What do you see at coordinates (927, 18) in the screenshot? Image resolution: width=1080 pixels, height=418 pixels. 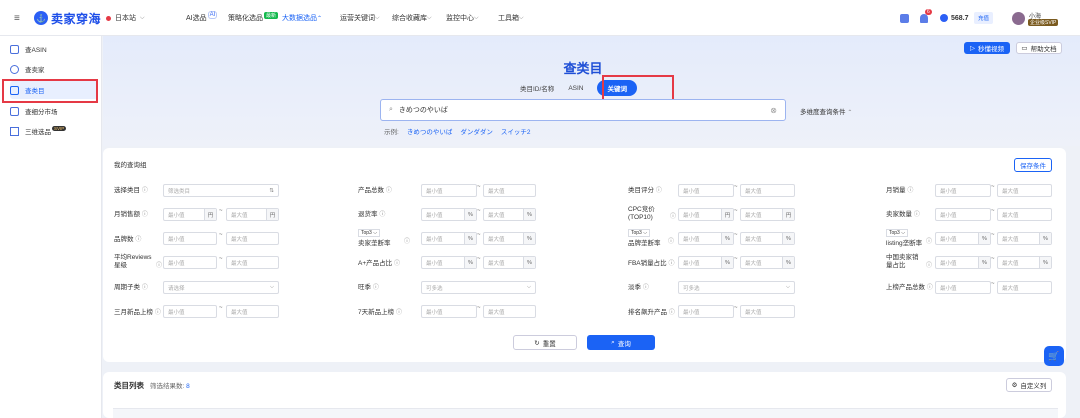 I see `bell-icon: 6` at bounding box center [927, 18].